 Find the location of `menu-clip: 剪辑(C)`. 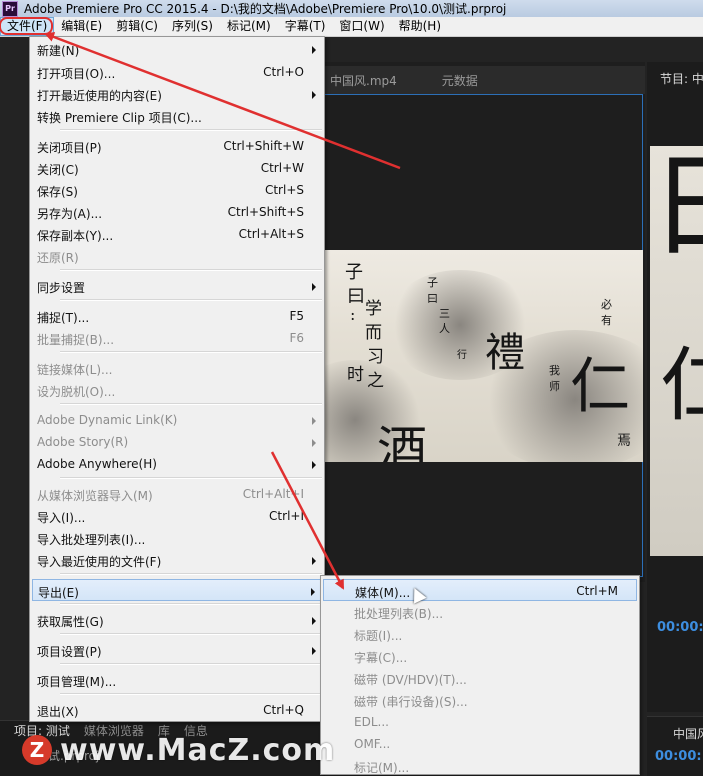

menu-clip: 剪辑(C) is located at coordinates (137, 26).